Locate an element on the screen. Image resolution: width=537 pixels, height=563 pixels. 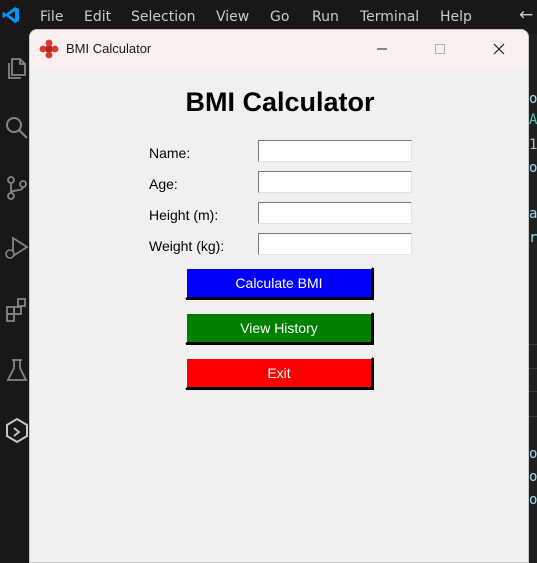
close-icon is located at coordinates (499, 49).